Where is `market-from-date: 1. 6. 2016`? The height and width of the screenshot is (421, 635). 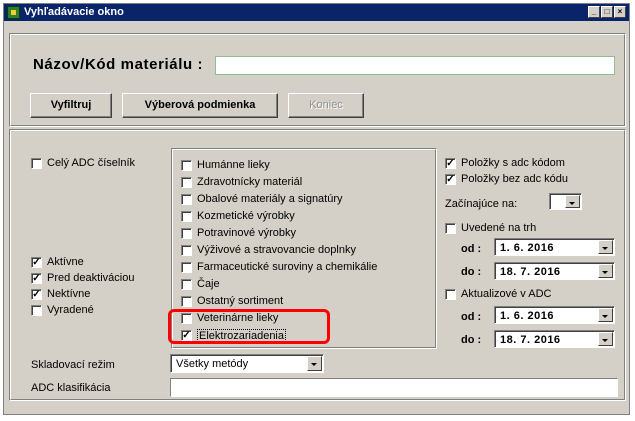 market-from-date: 1. 6. 2016 is located at coordinates (554, 247).